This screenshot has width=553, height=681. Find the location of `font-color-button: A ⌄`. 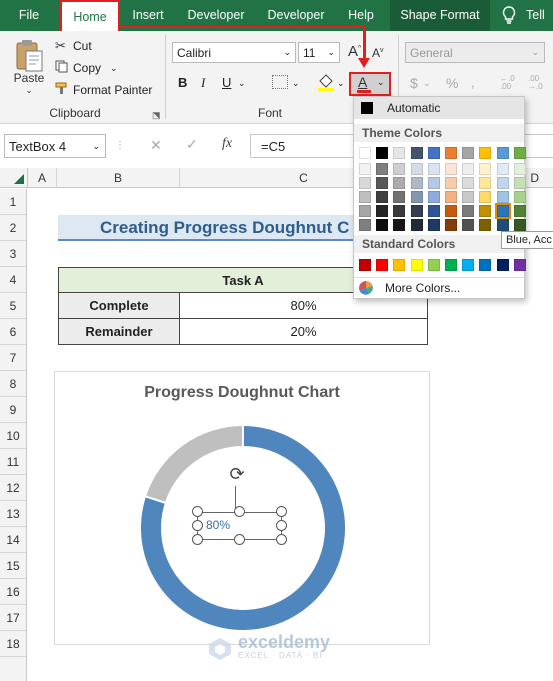

font-color-button: A ⌄ is located at coordinates (370, 84).